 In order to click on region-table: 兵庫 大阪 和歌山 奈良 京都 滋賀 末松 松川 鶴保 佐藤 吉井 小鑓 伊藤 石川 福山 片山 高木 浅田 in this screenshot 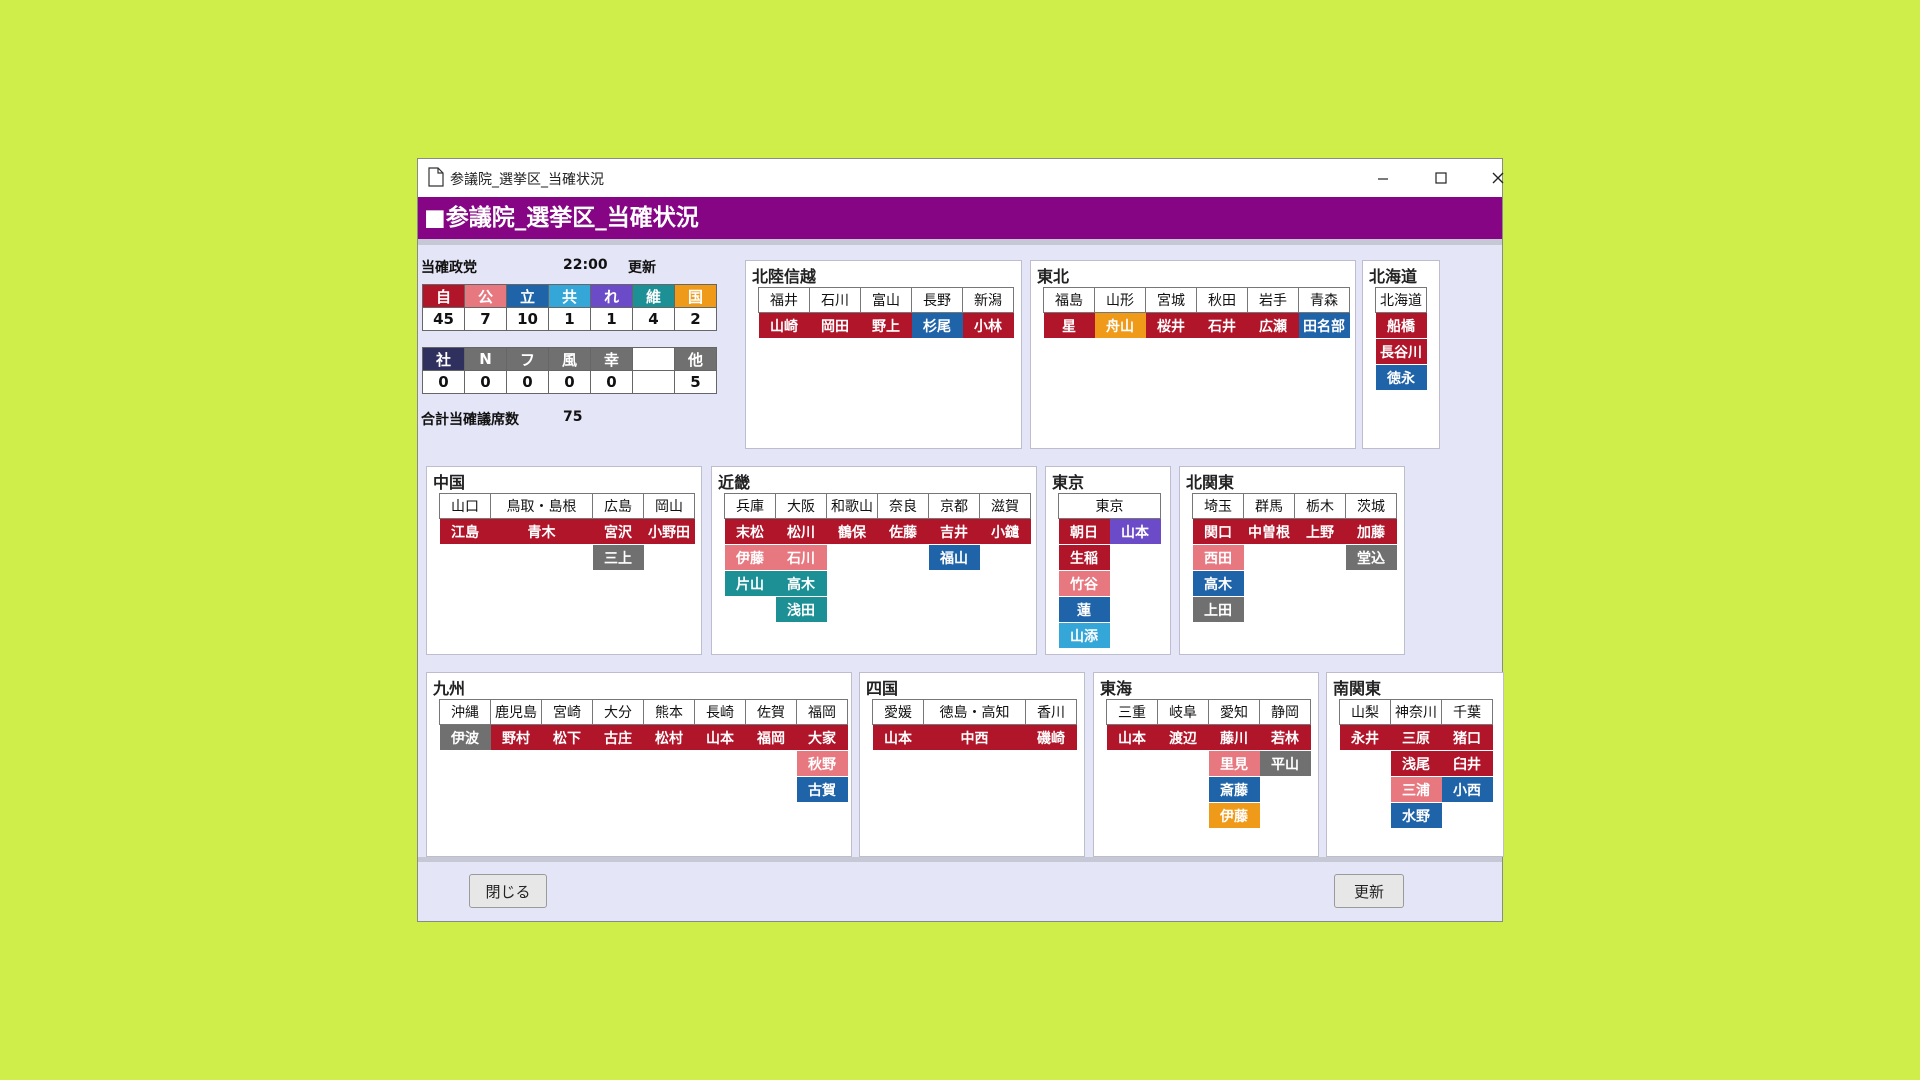, I will do `click(877, 558)`.